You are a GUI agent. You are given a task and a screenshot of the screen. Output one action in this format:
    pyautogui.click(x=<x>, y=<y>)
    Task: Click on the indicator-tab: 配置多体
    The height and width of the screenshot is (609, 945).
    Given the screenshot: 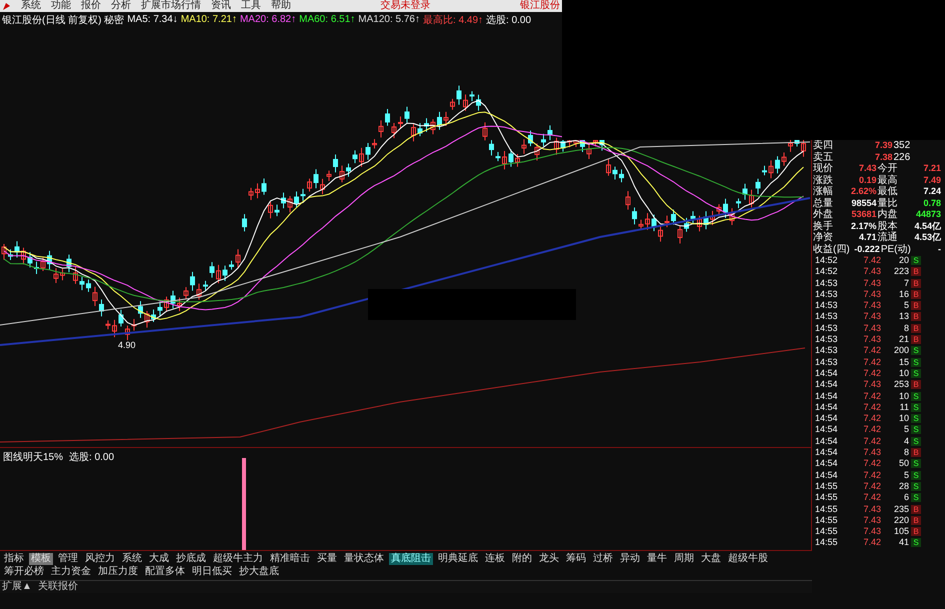 What is the action you would take?
    pyautogui.click(x=165, y=572)
    